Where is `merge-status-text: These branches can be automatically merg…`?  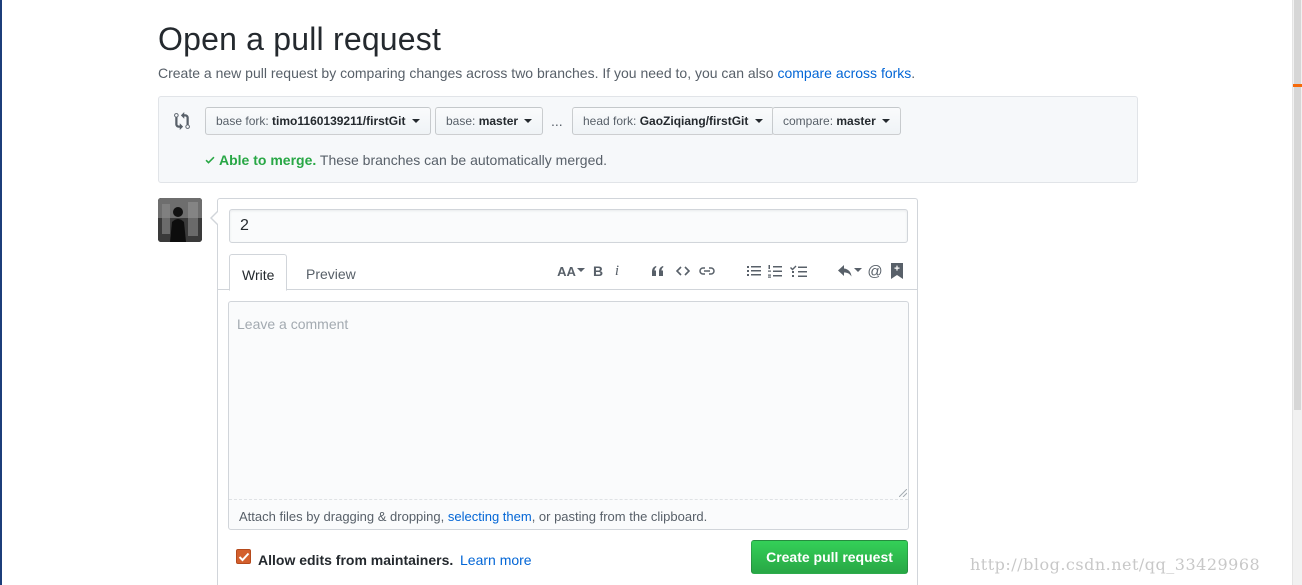 merge-status-text: These branches can be automatically merg… is located at coordinates (462, 160).